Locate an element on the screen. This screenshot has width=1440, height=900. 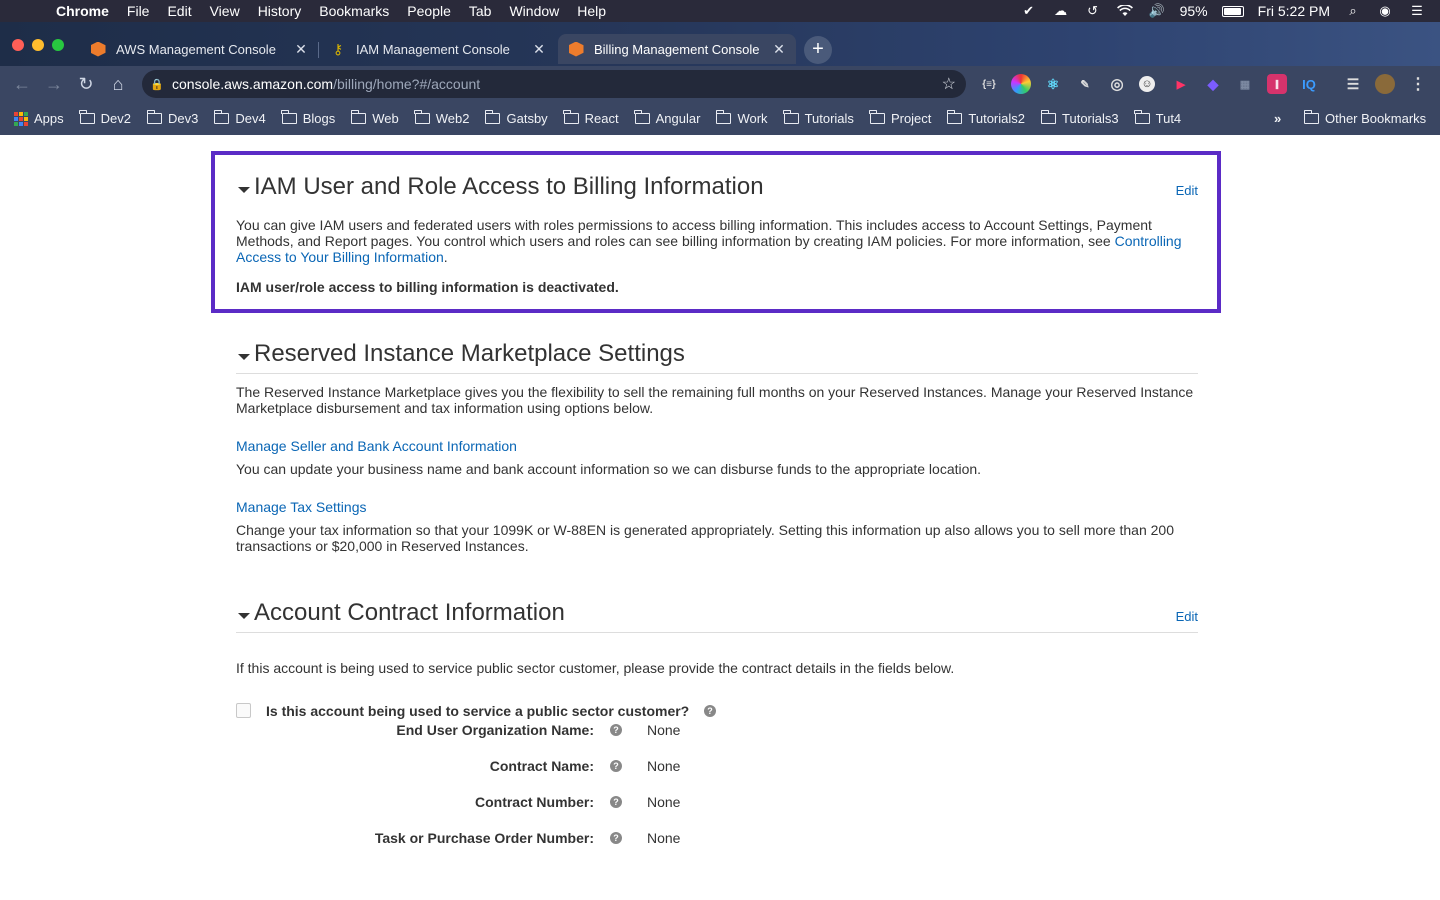
tab-aws-management-console: AWS Management Console ✕ is located at coordinates (199, 49).